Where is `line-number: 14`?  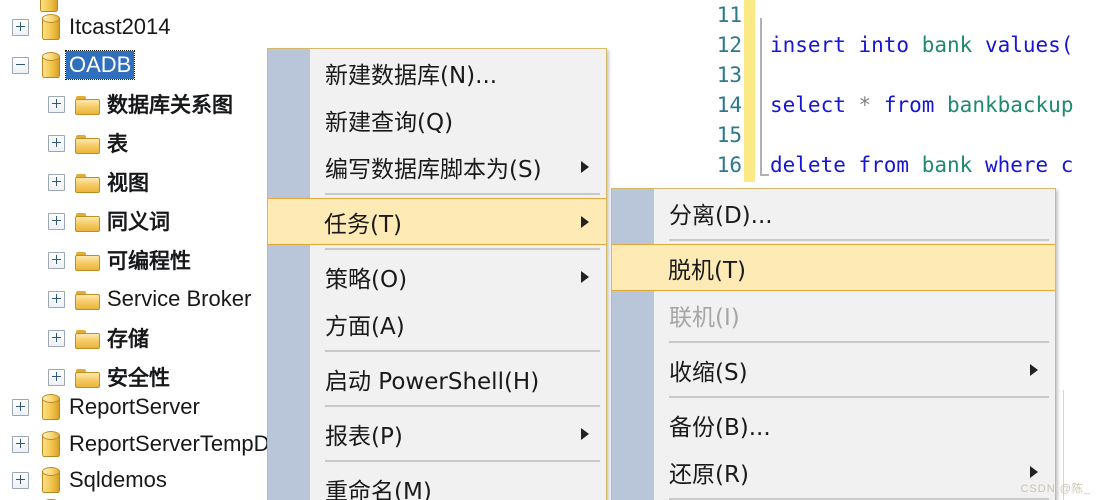
line-number: 14 is located at coordinates (729, 105).